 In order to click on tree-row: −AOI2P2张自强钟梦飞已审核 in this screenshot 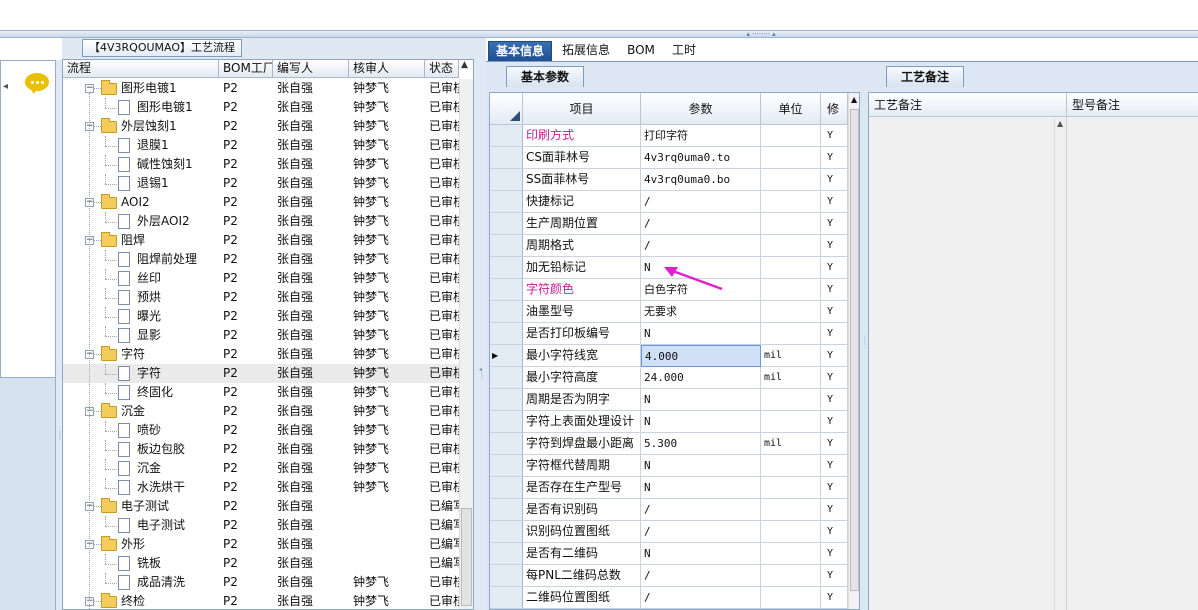, I will do `click(261, 202)`.